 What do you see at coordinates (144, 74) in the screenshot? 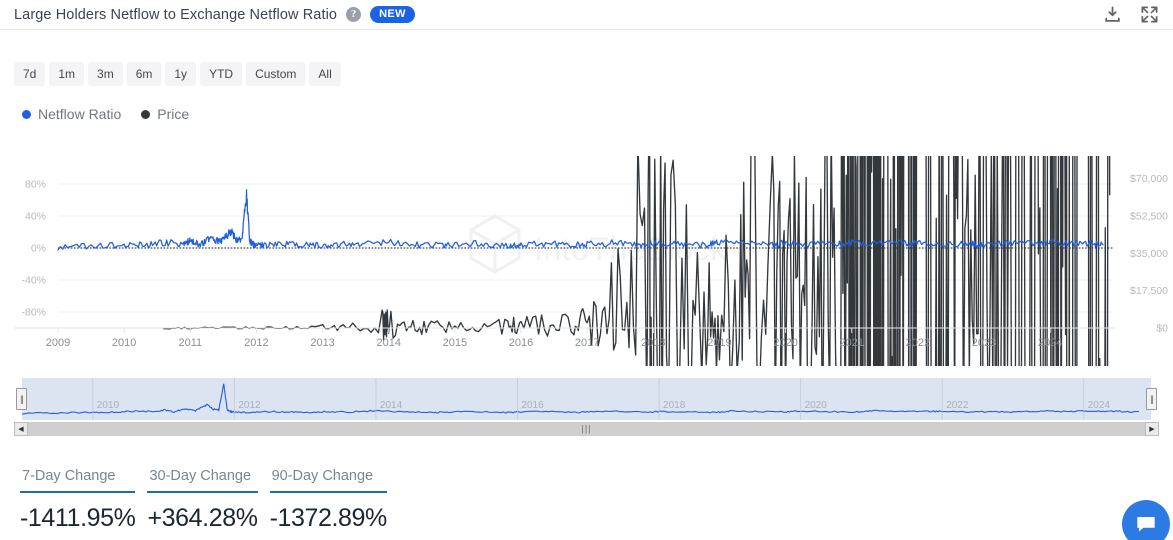
I see `range-button-6m: 6m` at bounding box center [144, 74].